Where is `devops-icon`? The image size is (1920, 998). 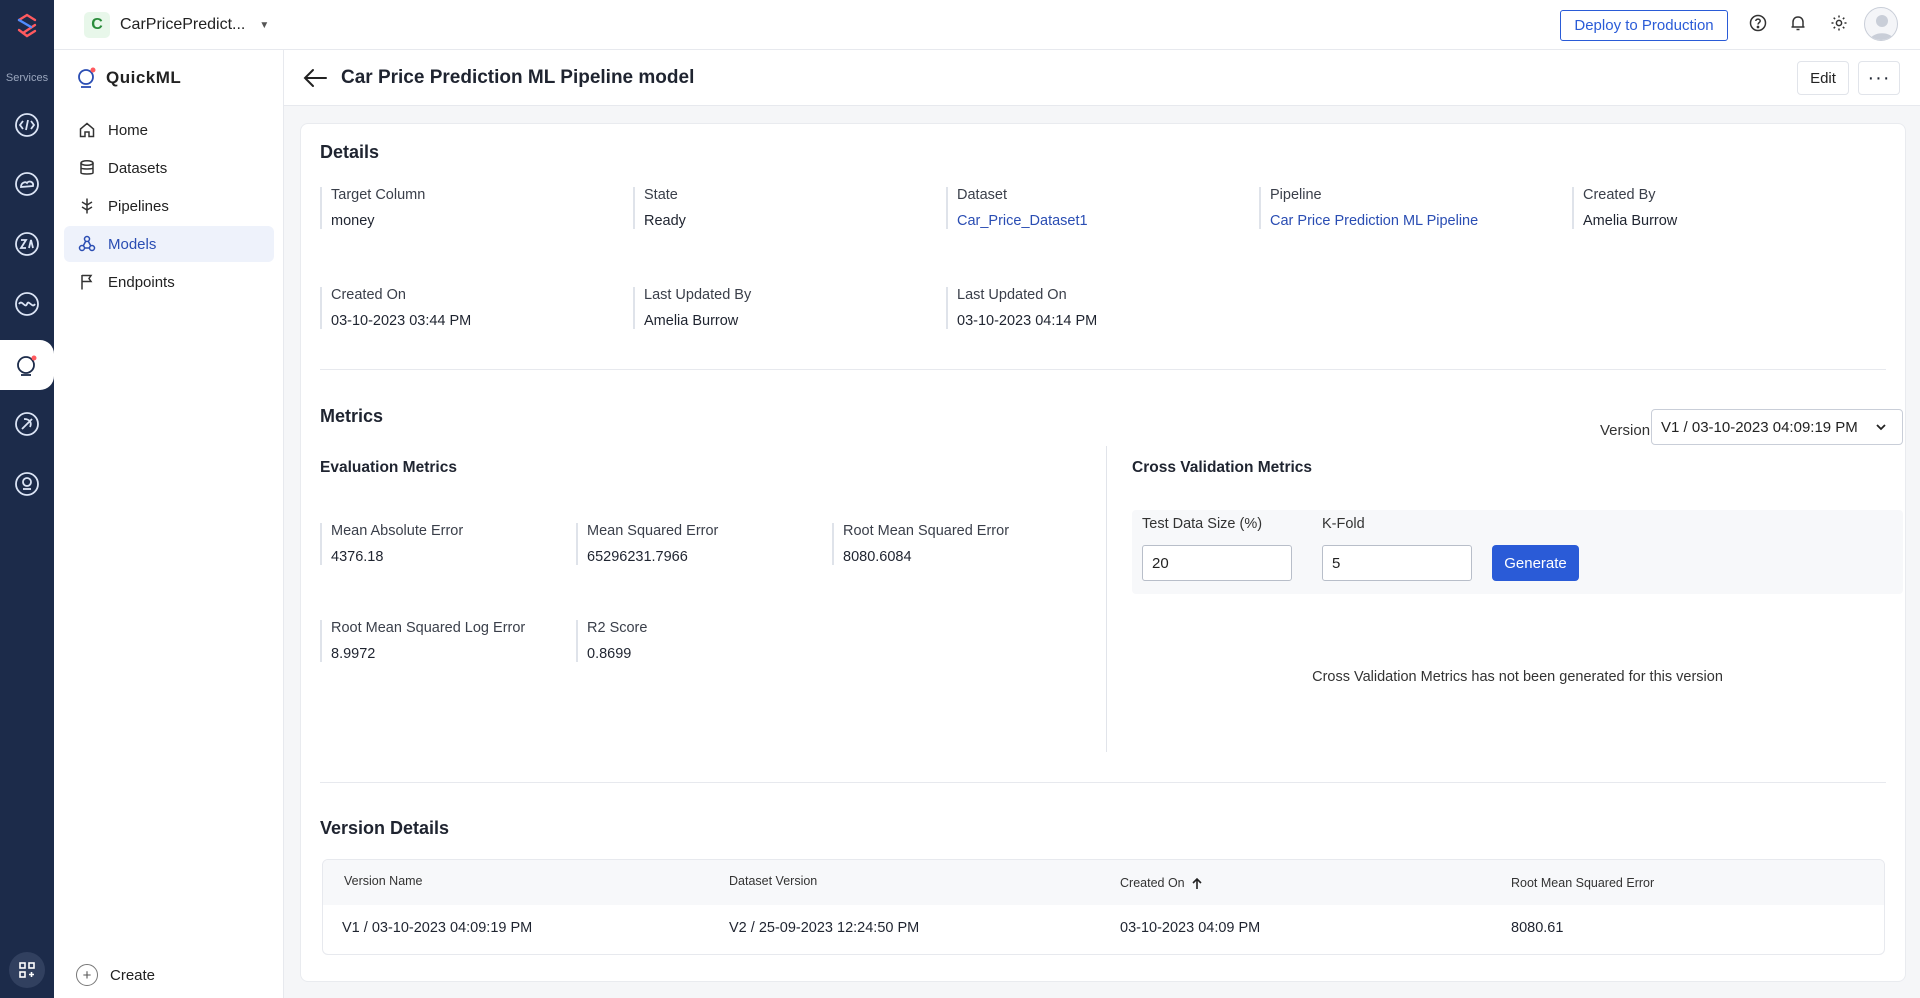
devops-icon is located at coordinates (27, 424).